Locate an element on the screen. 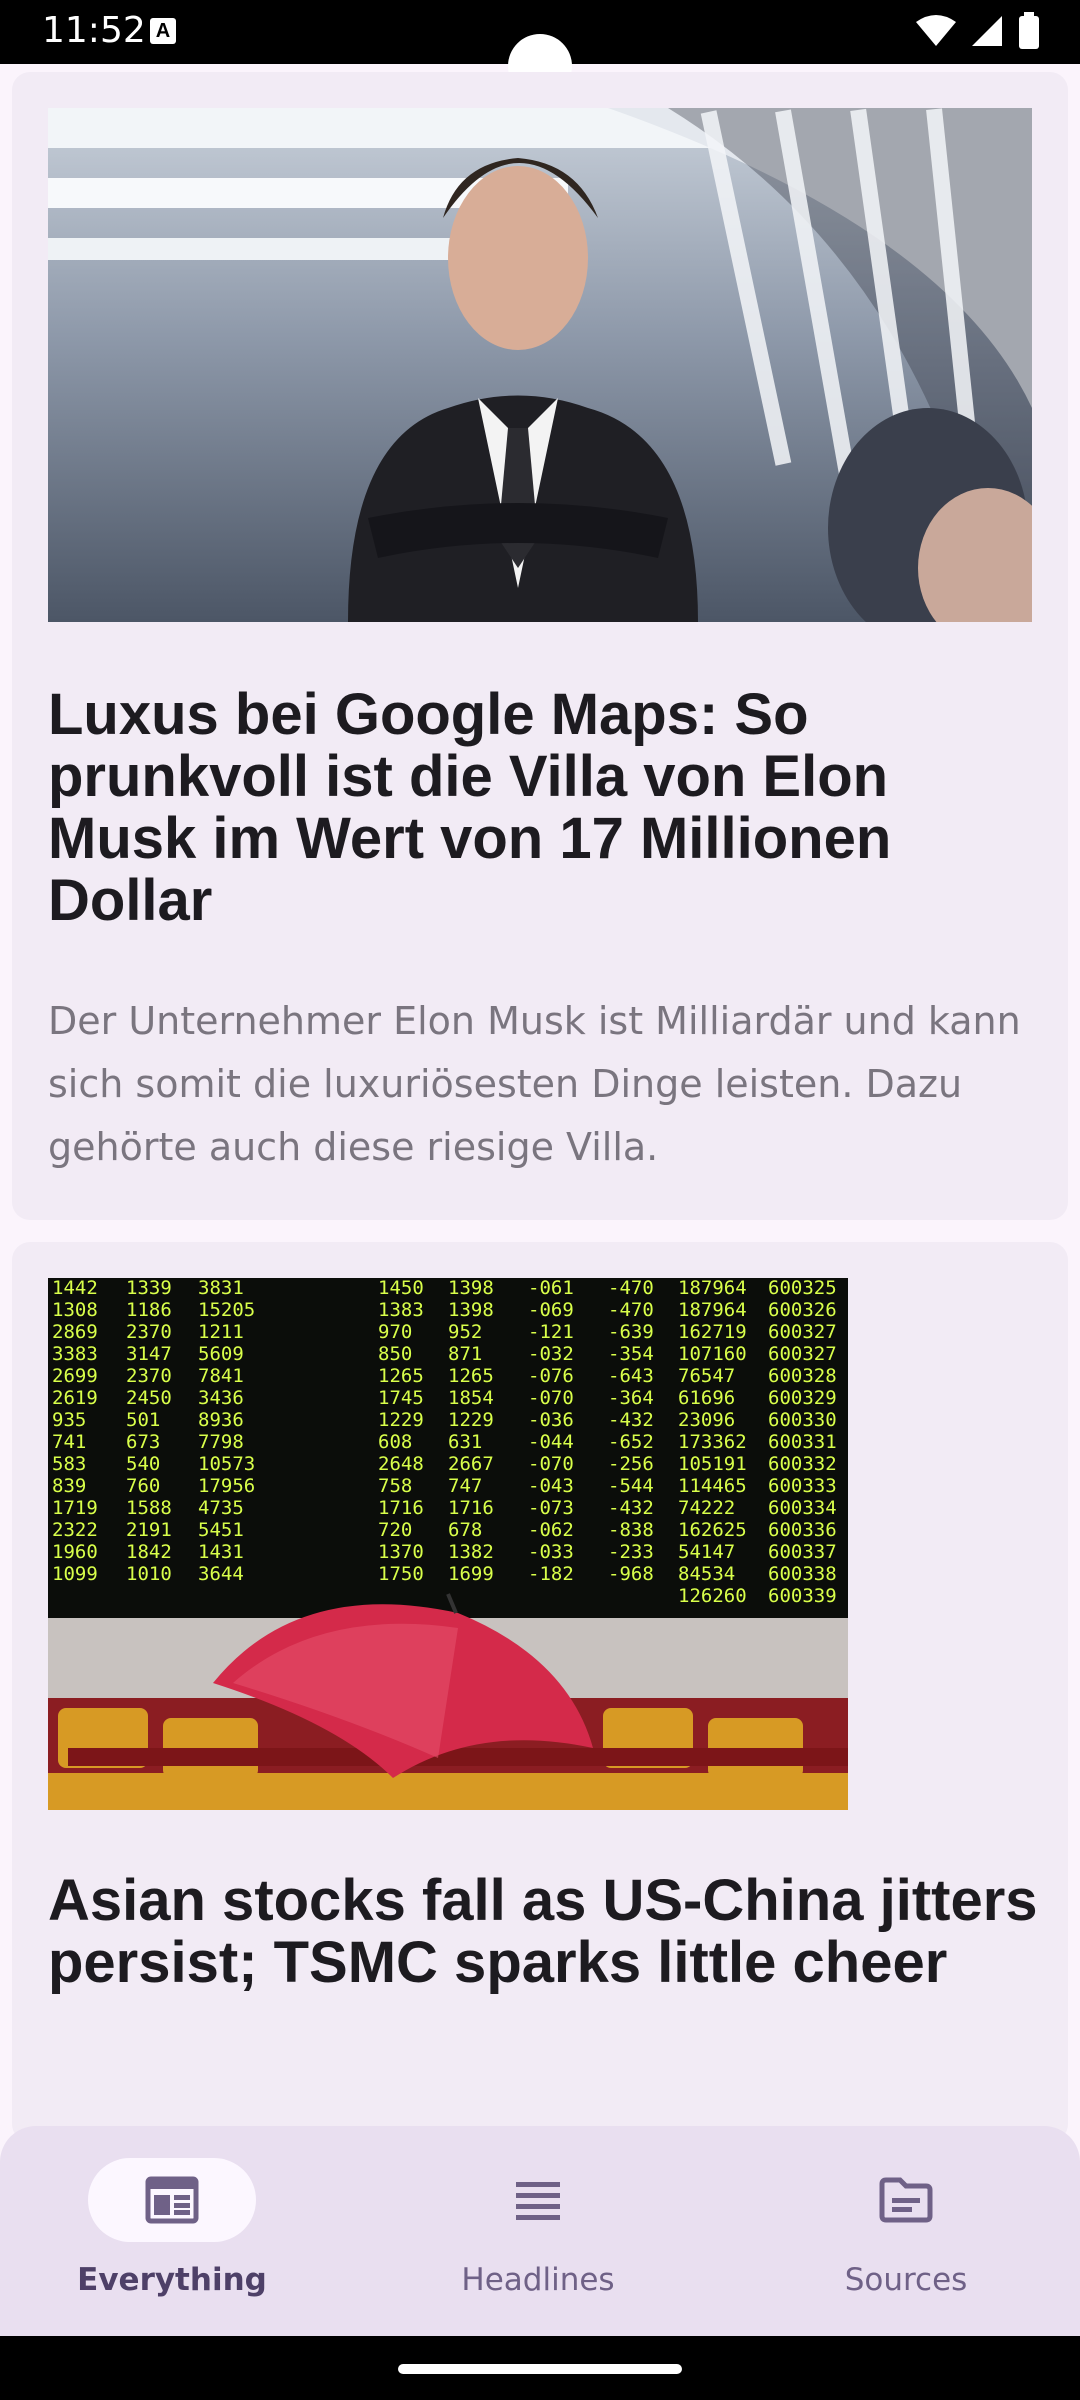 This screenshot has height=2400, width=1080. stock-board-cell: 2370 is located at coordinates (149, 1376).